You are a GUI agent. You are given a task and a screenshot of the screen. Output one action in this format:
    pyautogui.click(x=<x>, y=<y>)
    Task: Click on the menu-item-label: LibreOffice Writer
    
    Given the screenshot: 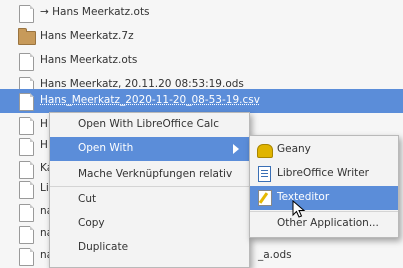 What is the action you would take?
    pyautogui.click(x=323, y=173)
    